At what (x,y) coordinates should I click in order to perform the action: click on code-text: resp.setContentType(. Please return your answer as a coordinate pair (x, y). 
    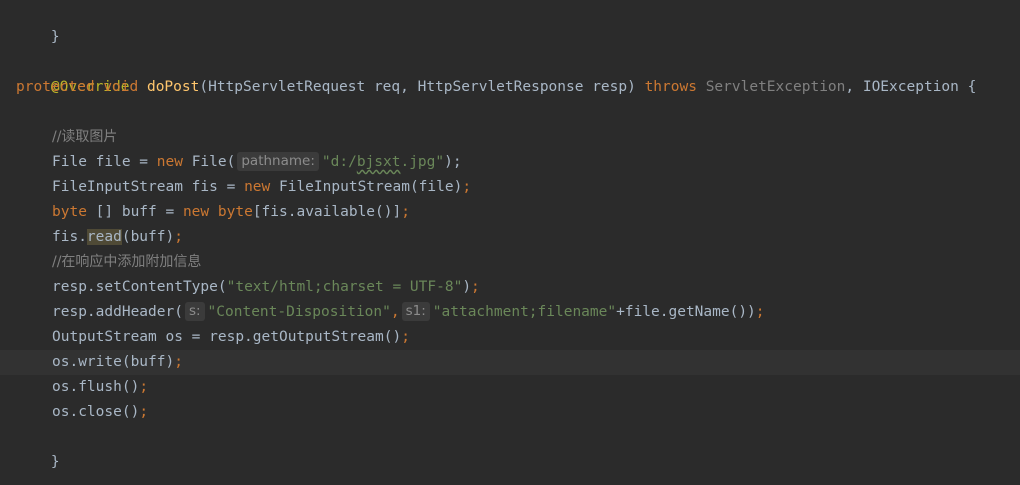
    Looking at the image, I should click on (139, 287).